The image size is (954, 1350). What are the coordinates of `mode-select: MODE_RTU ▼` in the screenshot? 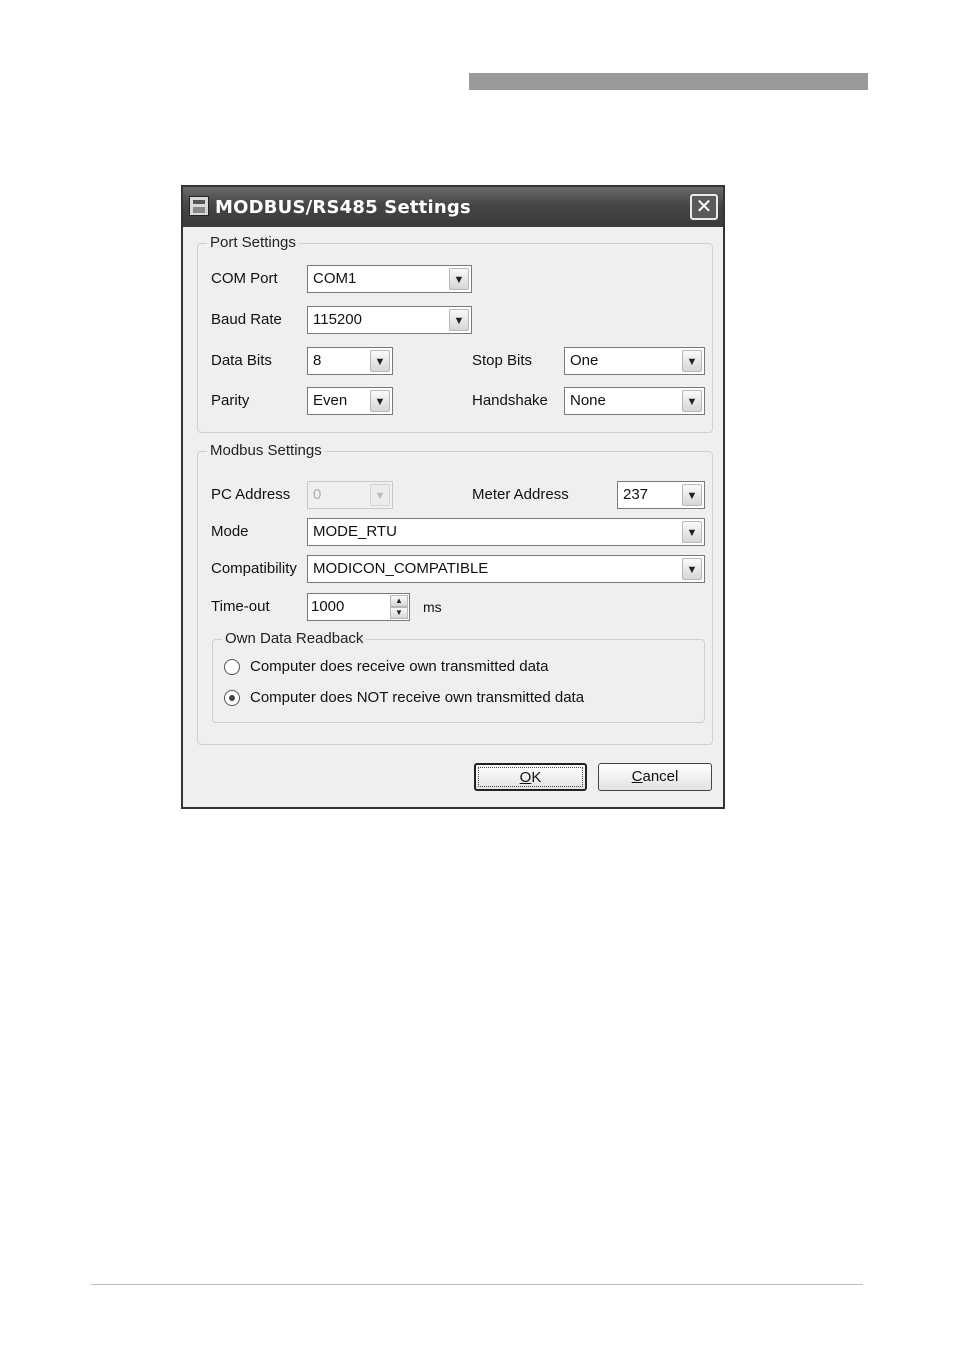 It's located at (506, 532).